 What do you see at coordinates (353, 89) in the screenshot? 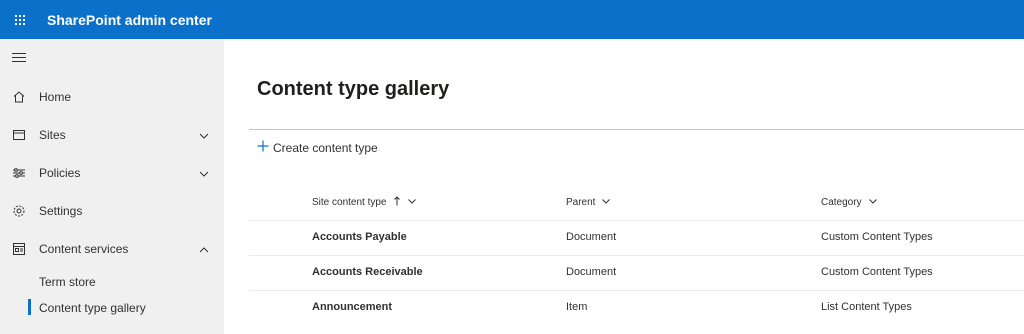
I see `page-title: Content type gallery` at bounding box center [353, 89].